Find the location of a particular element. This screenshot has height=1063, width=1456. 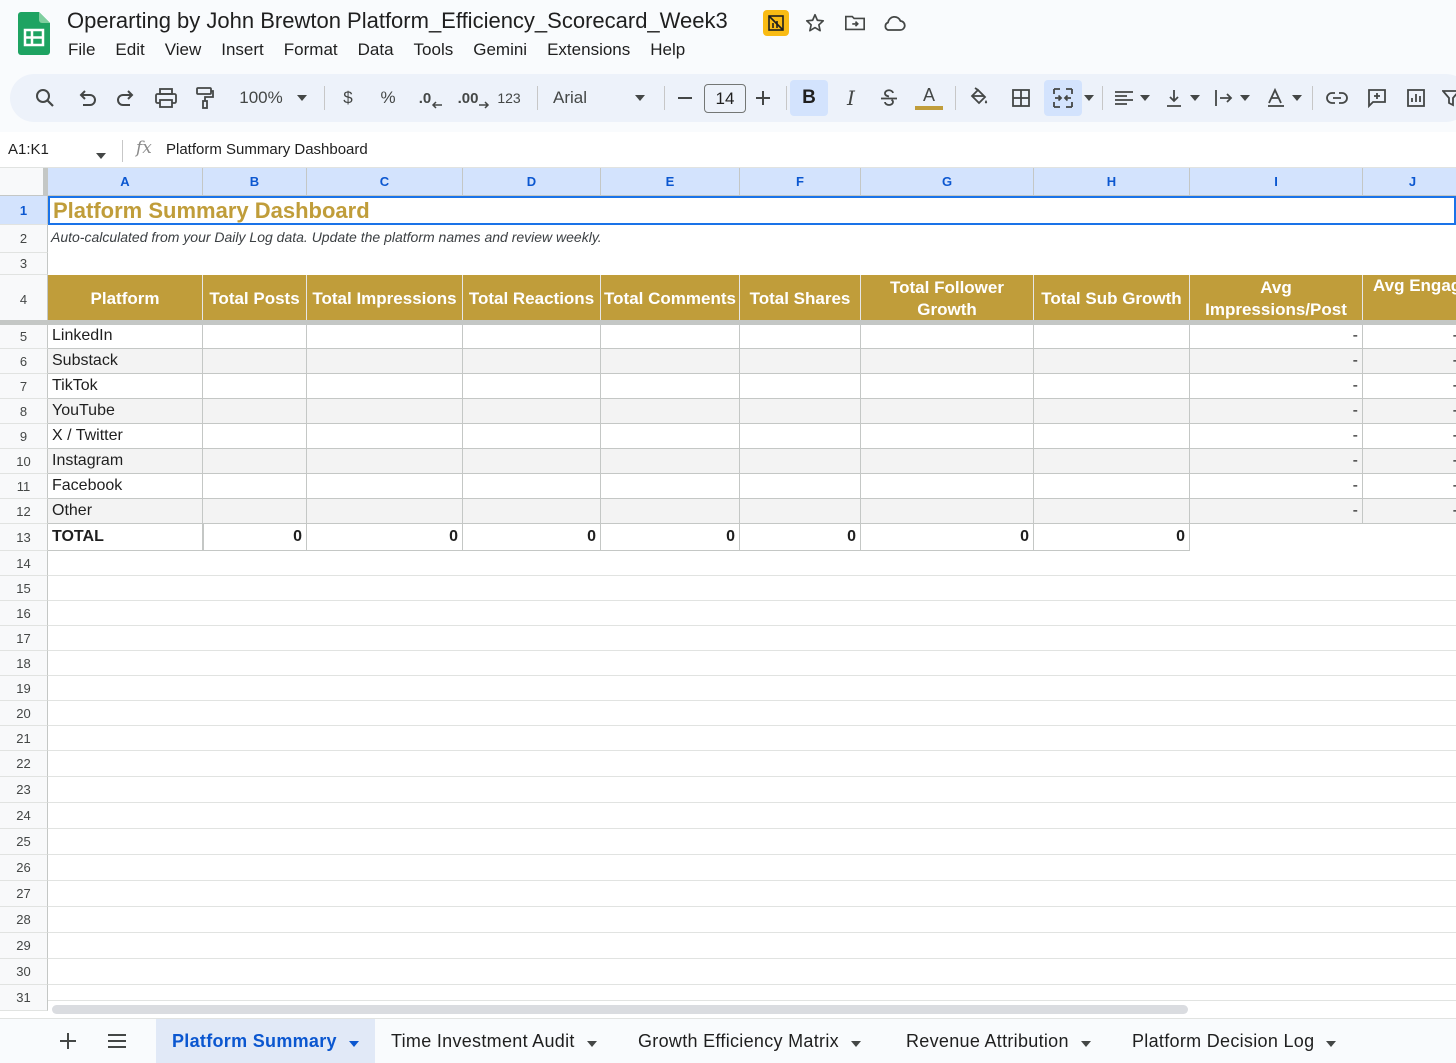

column-header: E is located at coordinates (670, 182).